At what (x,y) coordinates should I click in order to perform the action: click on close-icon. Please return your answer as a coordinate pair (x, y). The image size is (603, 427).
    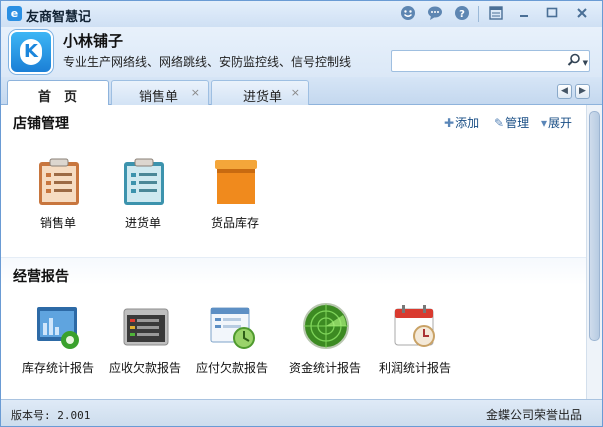
    Looking at the image, I should click on (582, 14).